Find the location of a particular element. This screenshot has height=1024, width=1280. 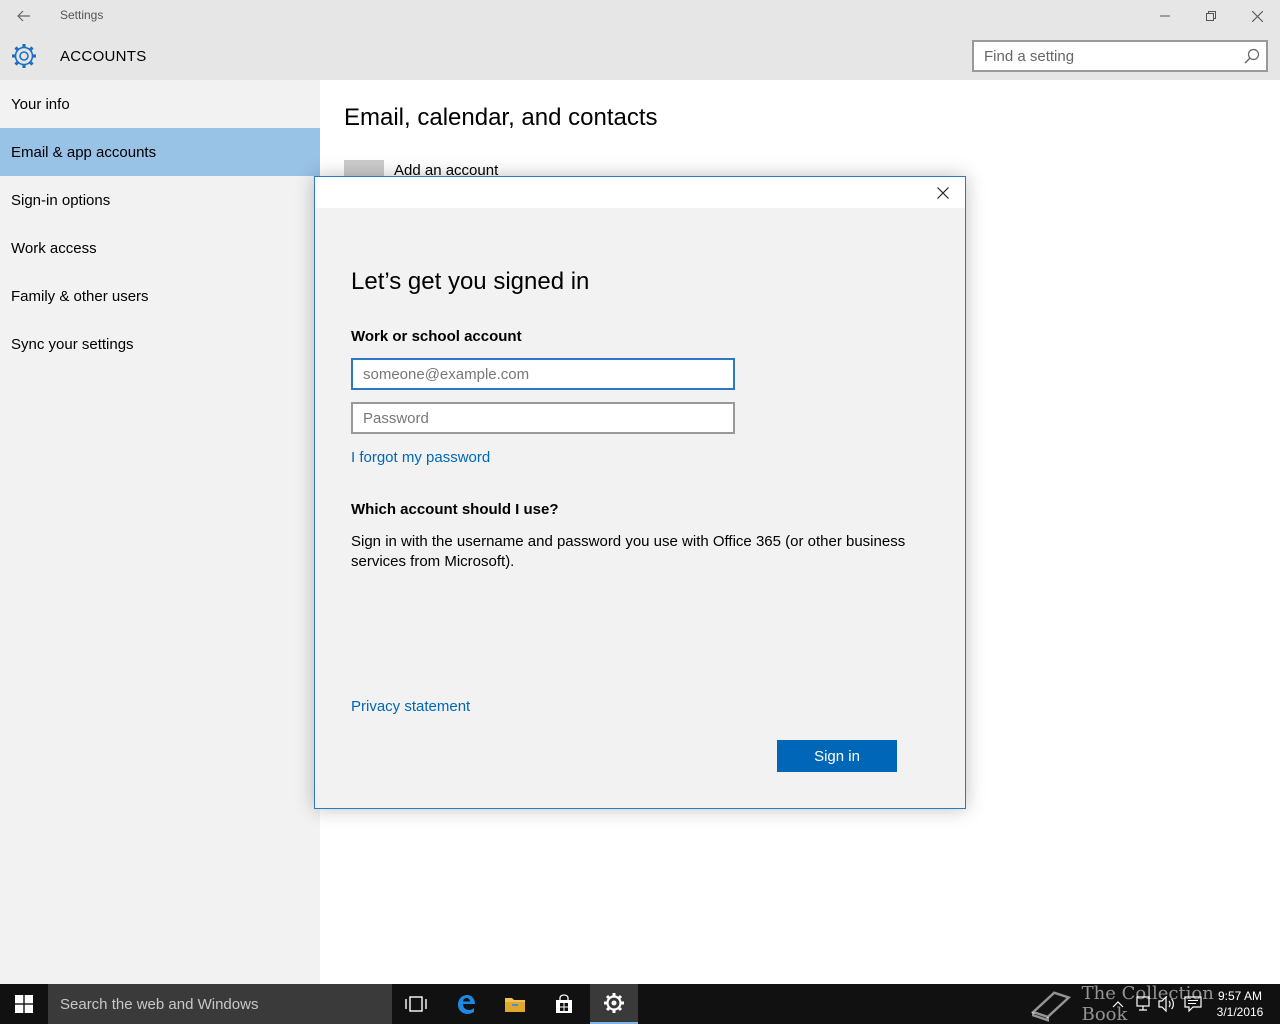

privacy-statement-link: Privacy statement is located at coordinates (410, 706).